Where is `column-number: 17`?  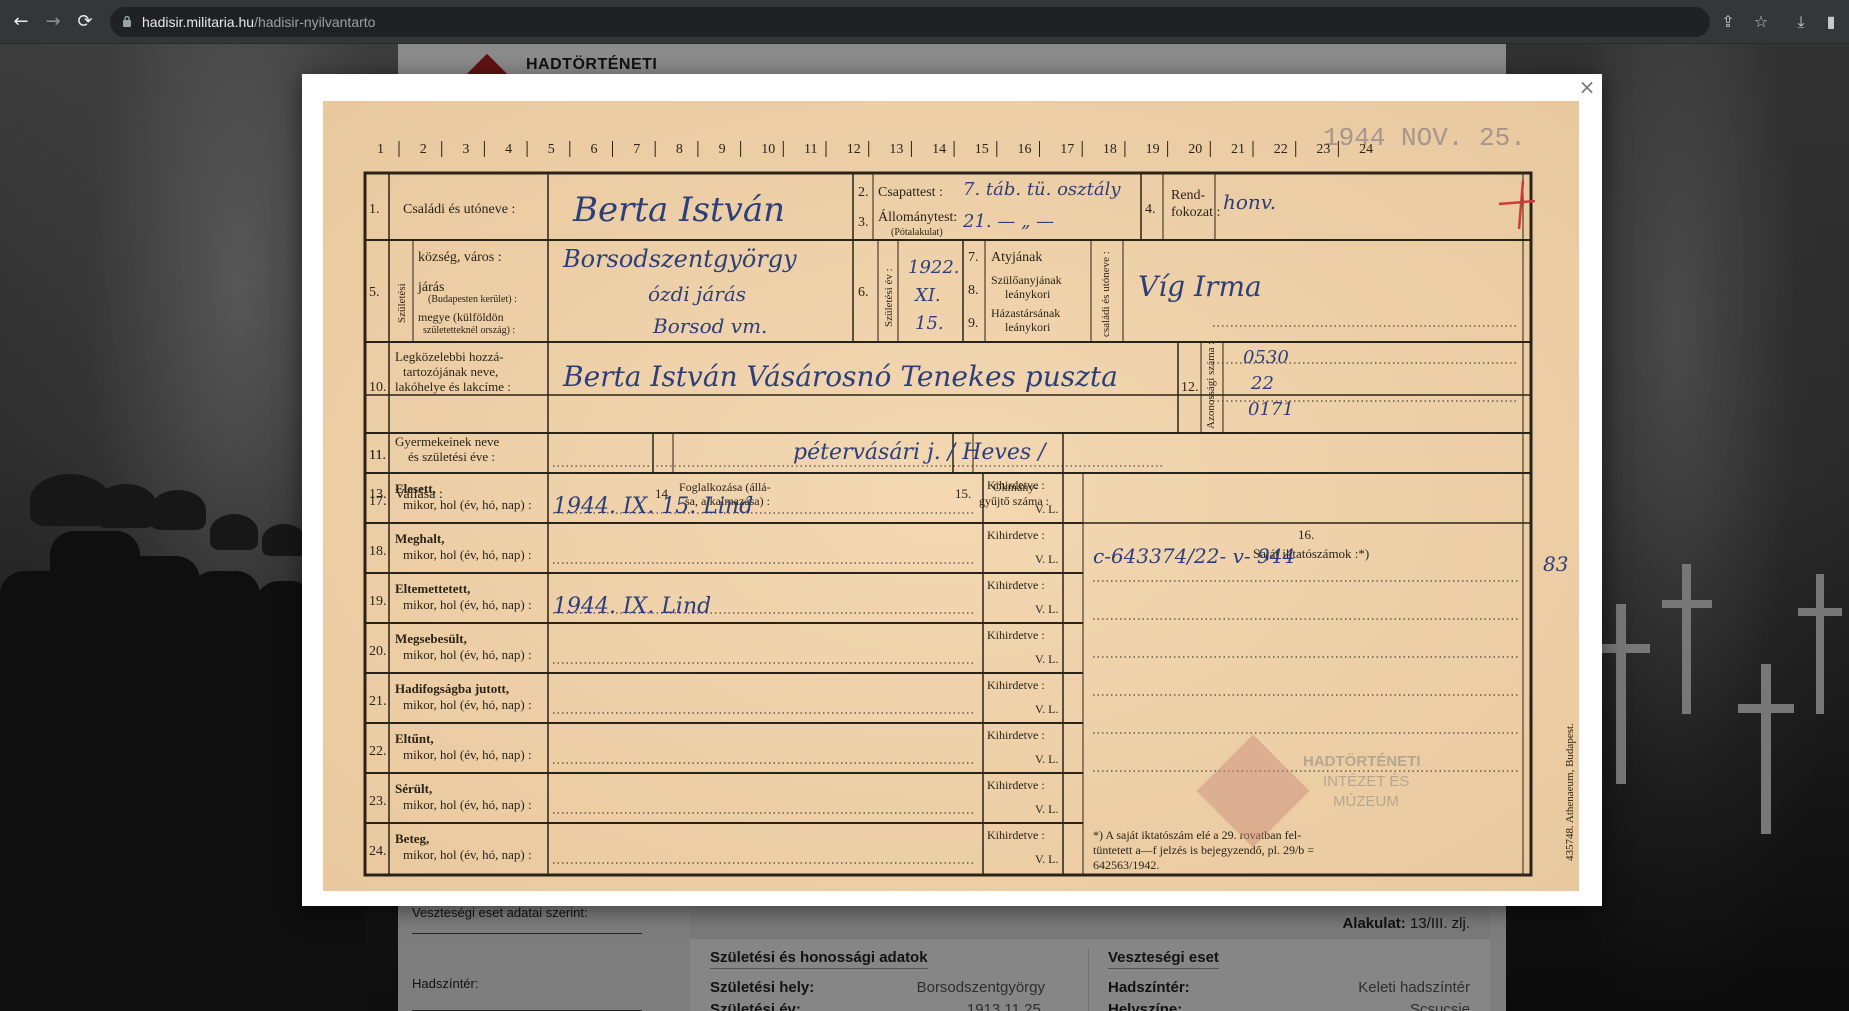 column-number: 17 is located at coordinates (1067, 149).